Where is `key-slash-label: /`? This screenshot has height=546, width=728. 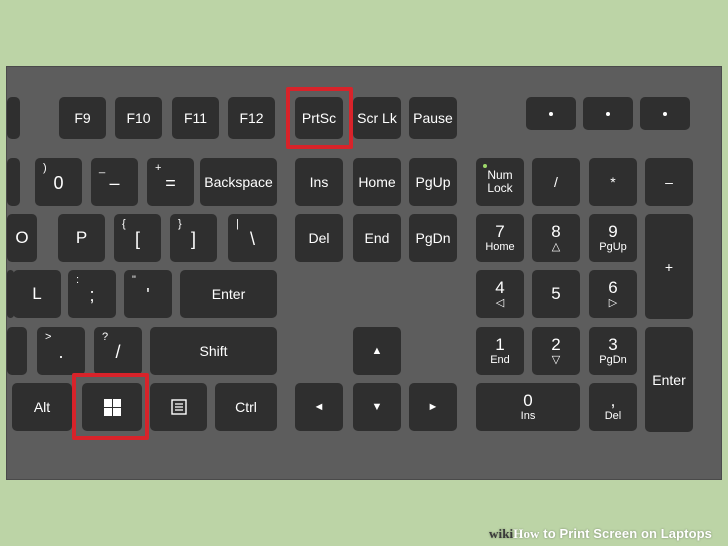
key-slash-label: / is located at coordinates (118, 352).